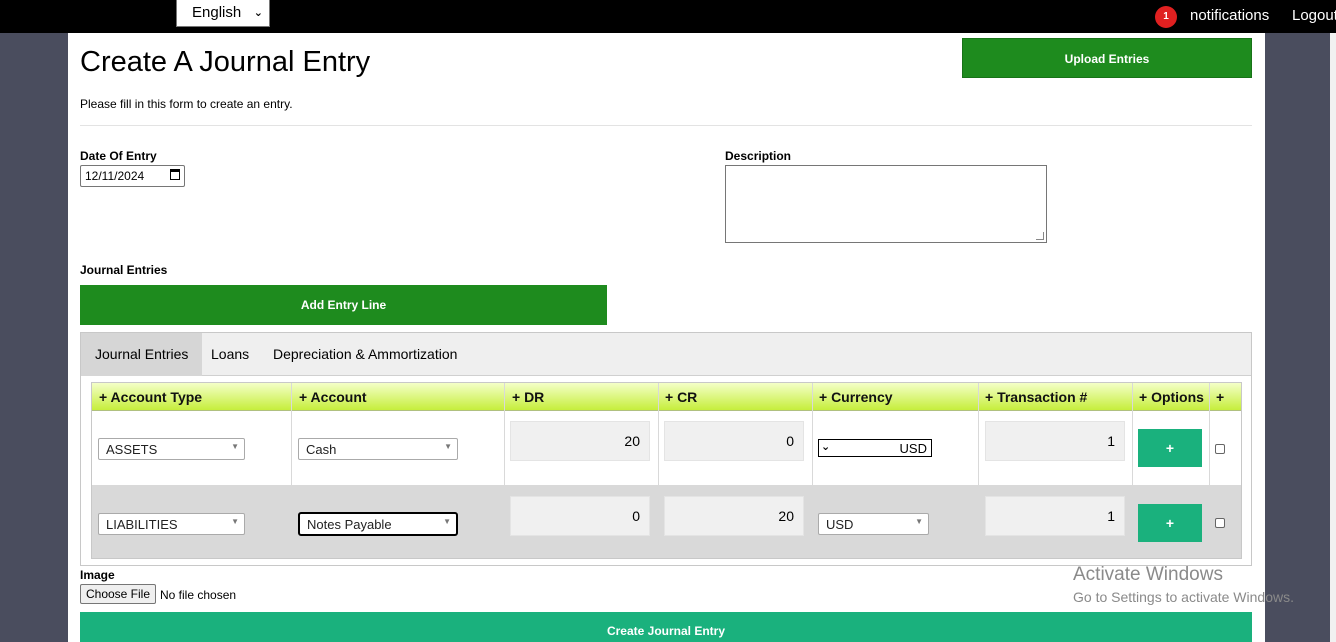 The height and width of the screenshot is (642, 1336). Describe the element at coordinates (142, 354) in the screenshot. I see `tab-journal-entries: Journal Entries` at that location.